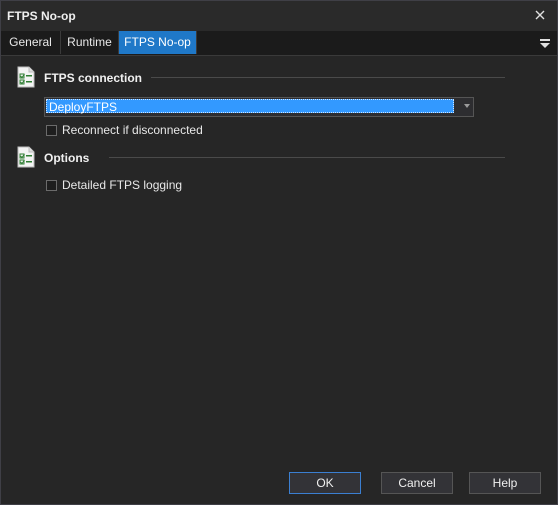 The image size is (558, 505). I want to click on detailed-logging-label: Detailed FTPS logging, so click(122, 185).